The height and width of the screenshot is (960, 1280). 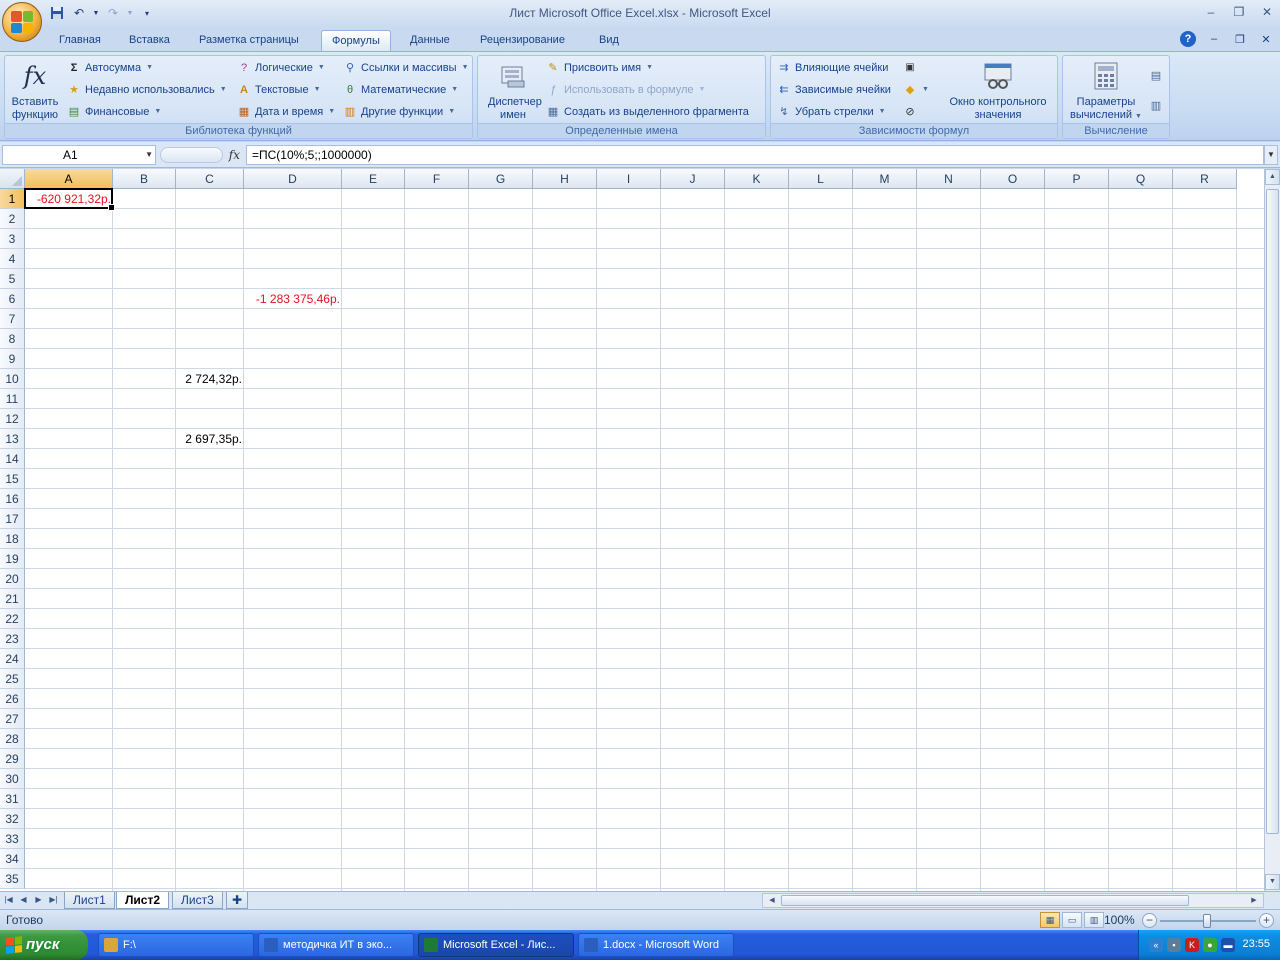 I want to click on formula-input: =ПС(10%;5;;1000000), so click(x=755, y=155).